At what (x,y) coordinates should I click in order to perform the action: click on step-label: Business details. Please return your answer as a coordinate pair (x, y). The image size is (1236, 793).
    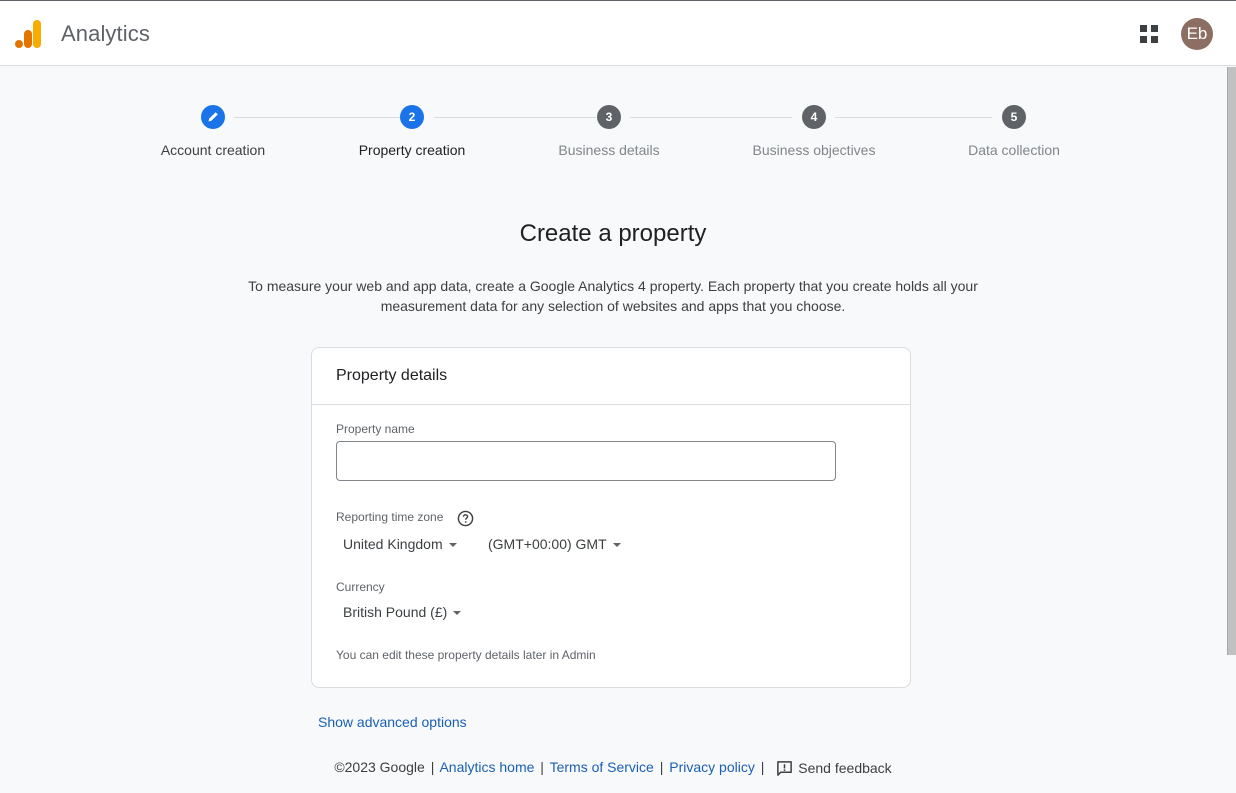
    Looking at the image, I should click on (609, 150).